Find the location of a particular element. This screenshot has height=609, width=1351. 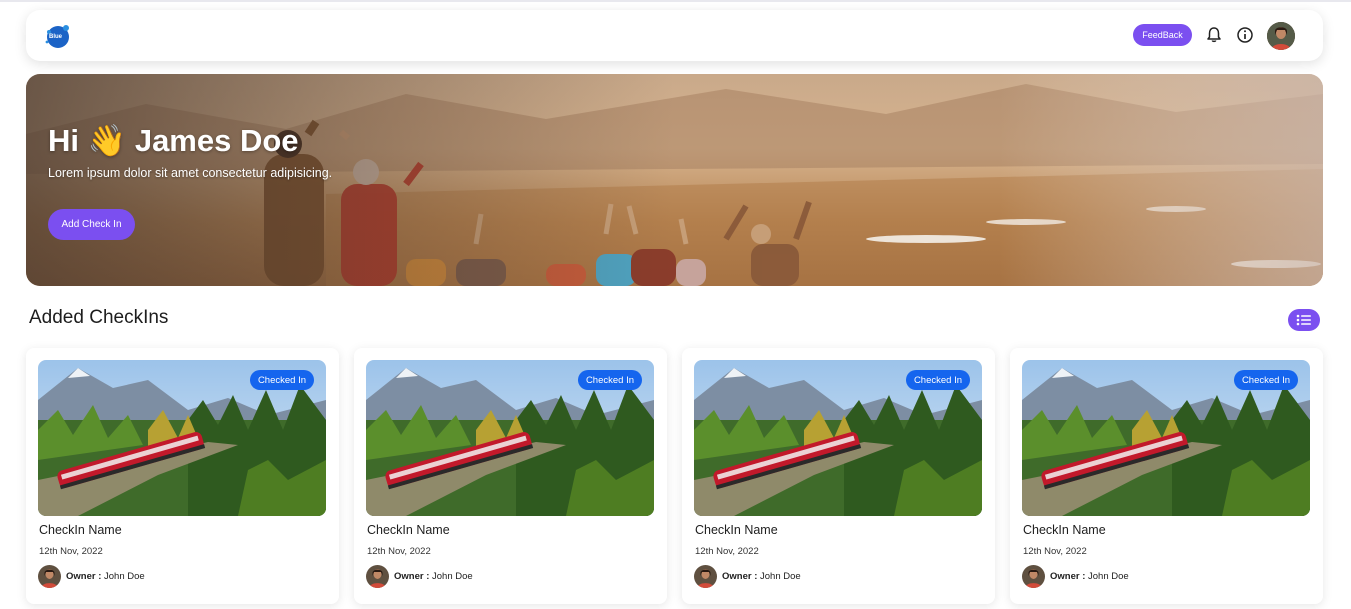

section-title: Added CheckIns is located at coordinates (99, 317).